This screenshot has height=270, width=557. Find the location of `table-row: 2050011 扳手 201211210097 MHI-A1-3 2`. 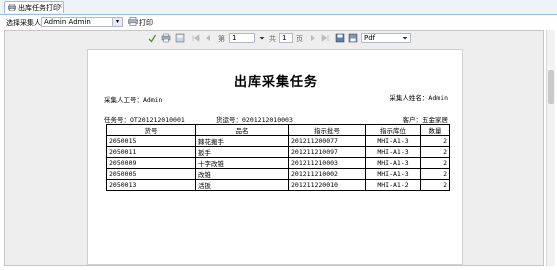

table-row: 2050011 扳手 201211210097 MHI-A1-3 2 is located at coordinates (278, 152).